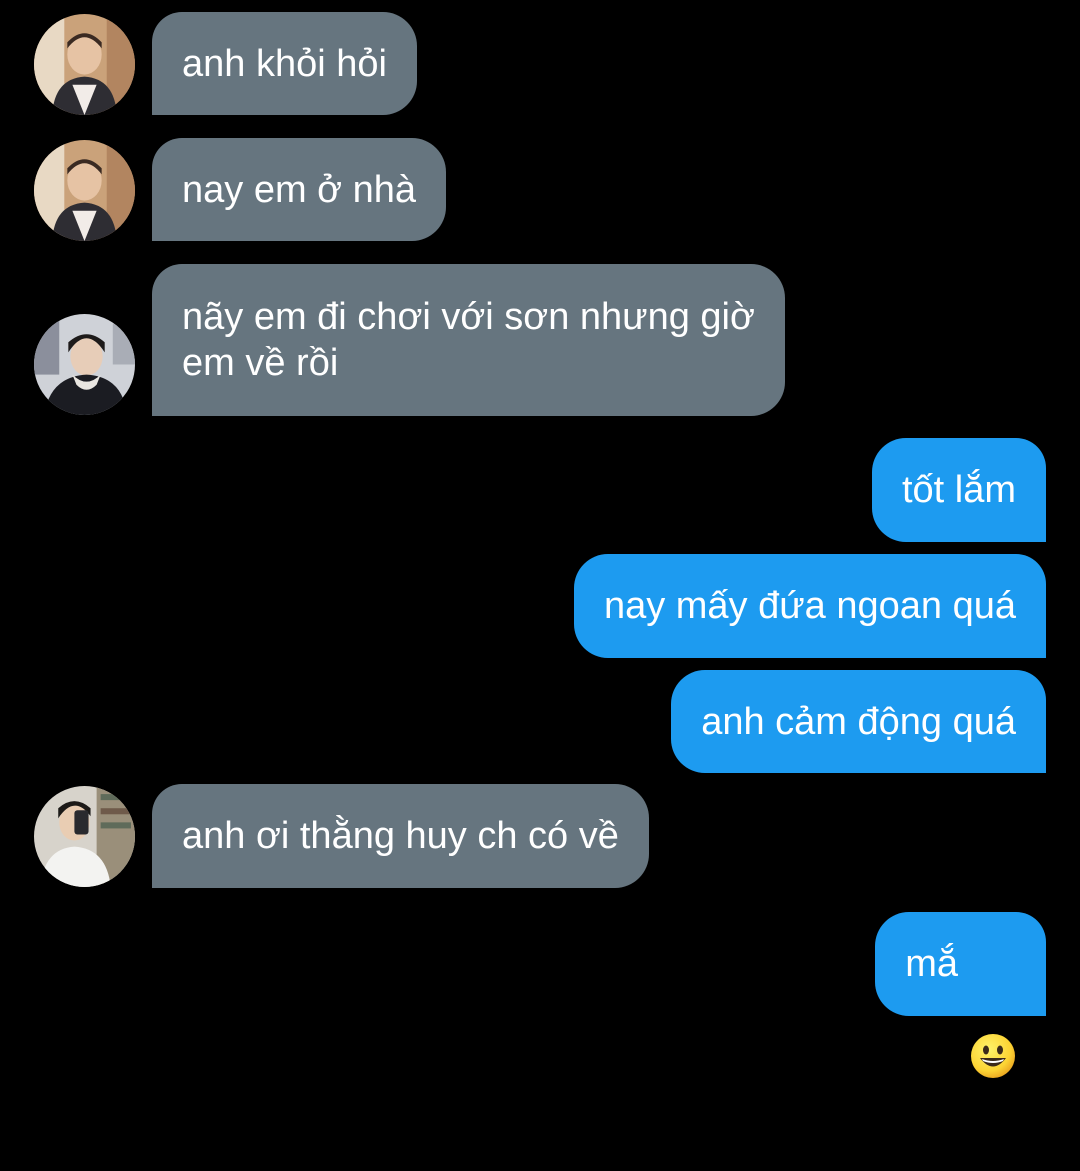 The width and height of the screenshot is (1080, 1171). What do you see at coordinates (993, 1009) in the screenshot?
I see `grinning-face-emoji-icon` at bounding box center [993, 1009].